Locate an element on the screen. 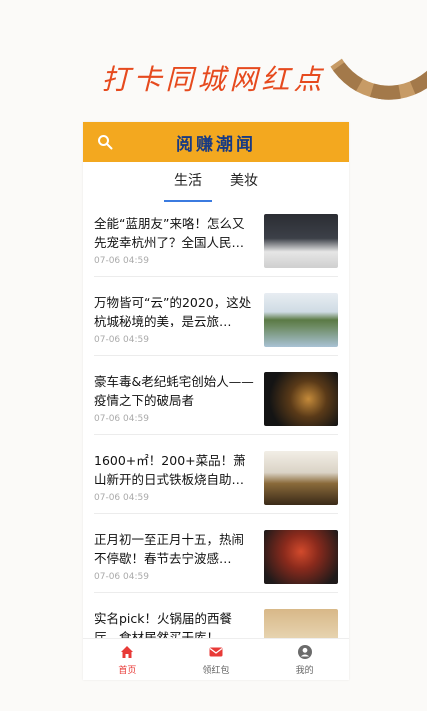  news-item: 正月初一至正月十五，热闹不停歇！春节去宁波感… 07-06 04:59 is located at coordinates (216, 553).